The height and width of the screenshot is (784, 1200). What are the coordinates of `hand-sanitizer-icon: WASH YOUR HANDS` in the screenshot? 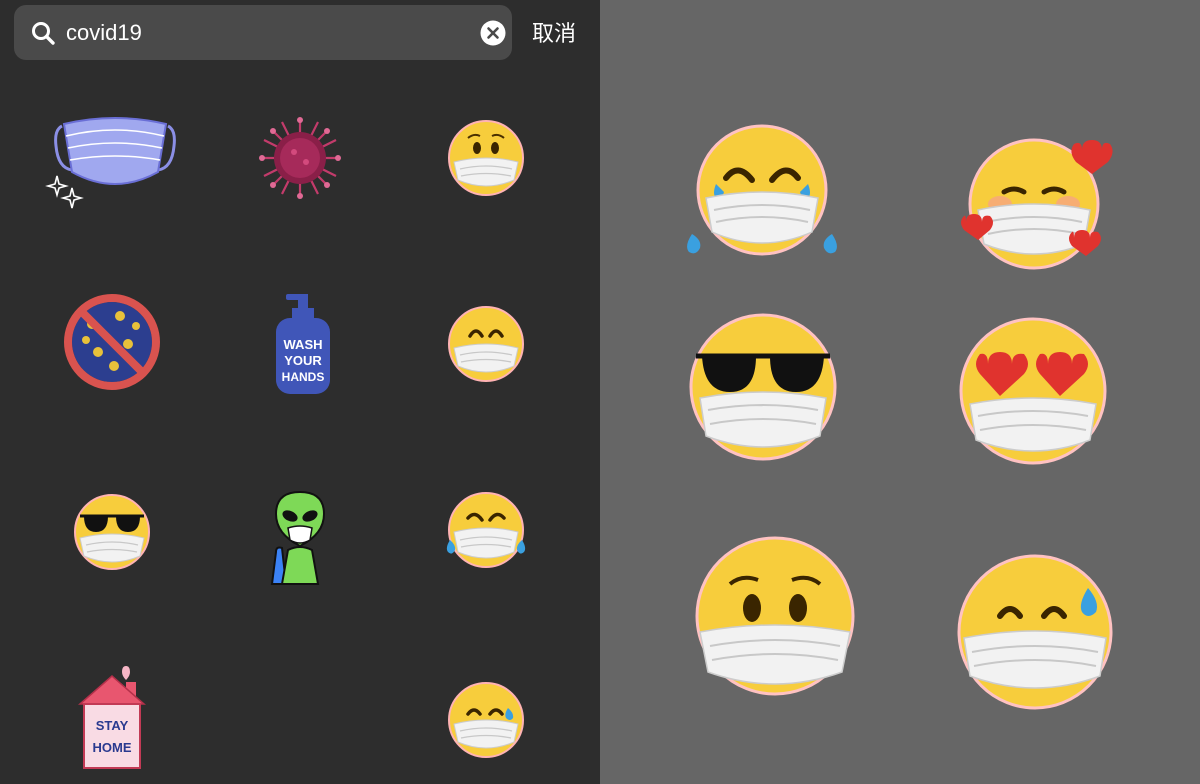 It's located at (303, 344).